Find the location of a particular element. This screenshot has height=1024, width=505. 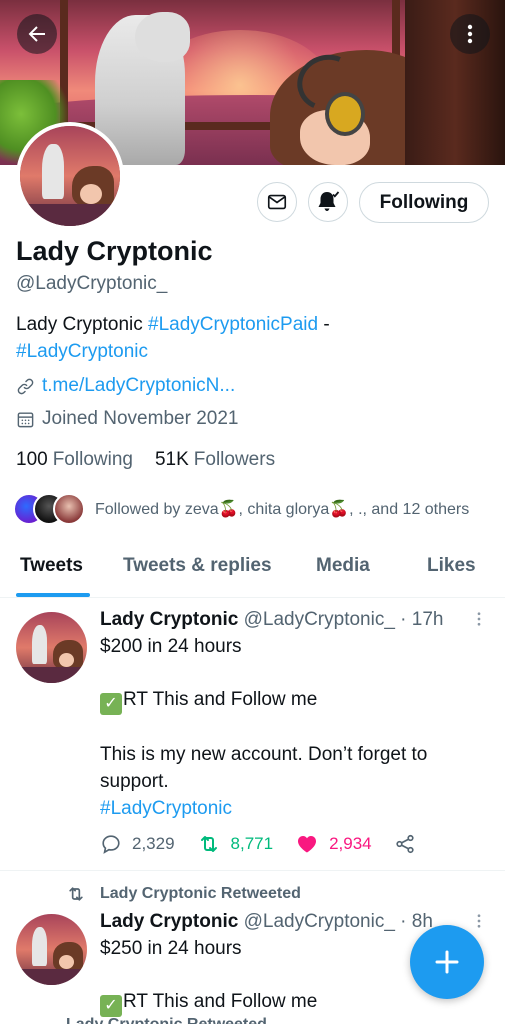

notifications-button is located at coordinates (328, 202).